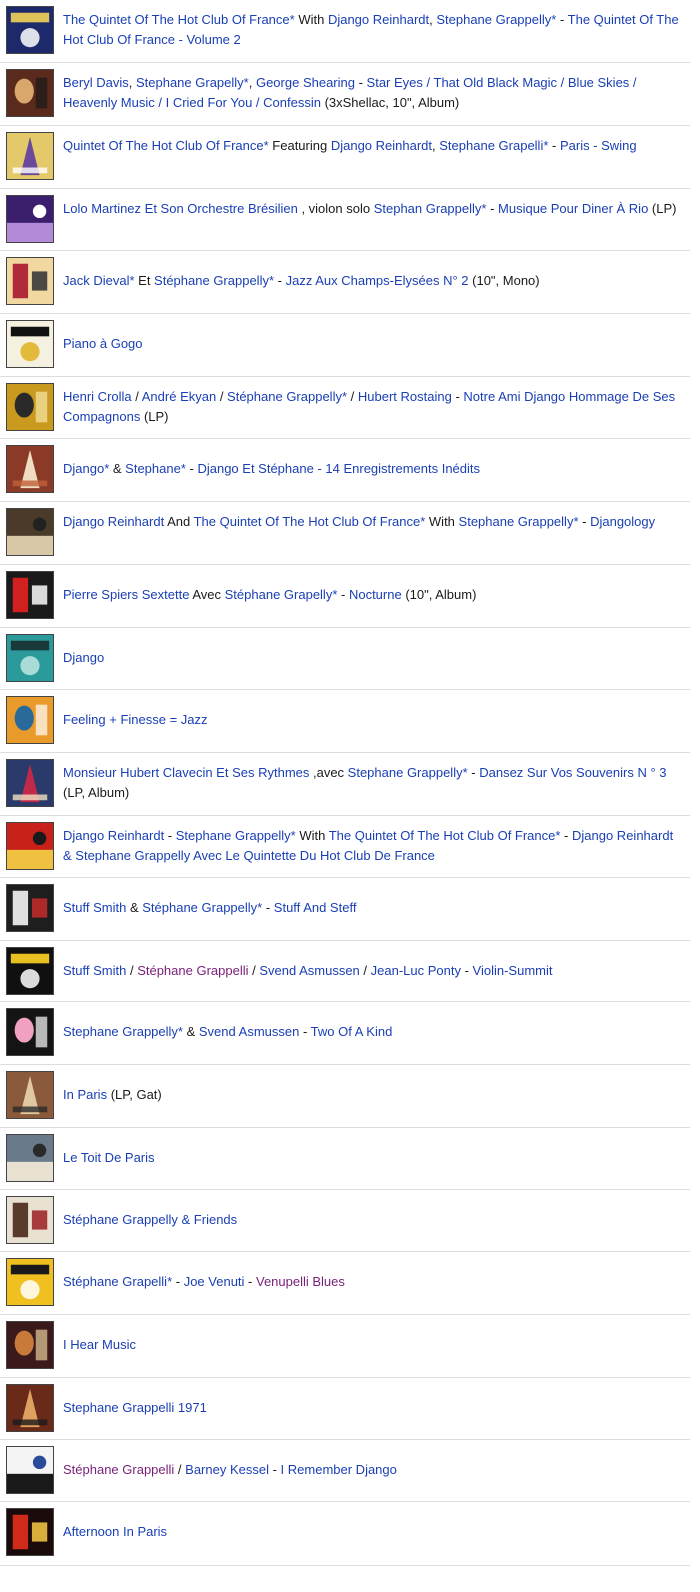 This screenshot has width=700, height=1592. What do you see at coordinates (96, 82) in the screenshot?
I see `release-link: Beryl Davis` at bounding box center [96, 82].